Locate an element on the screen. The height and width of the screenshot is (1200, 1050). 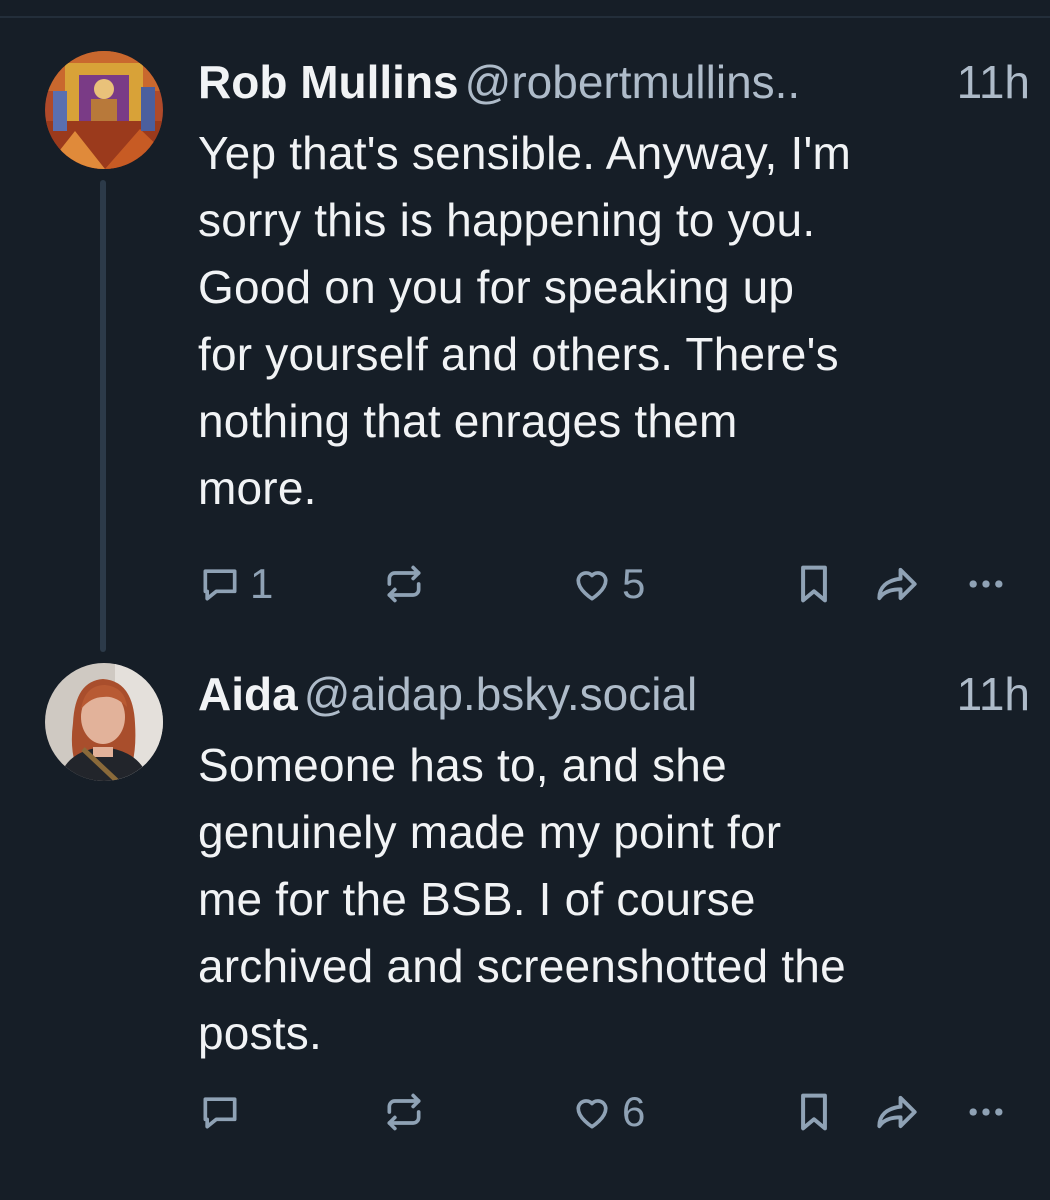
display-name: Rob Mullins is located at coordinates (328, 82).